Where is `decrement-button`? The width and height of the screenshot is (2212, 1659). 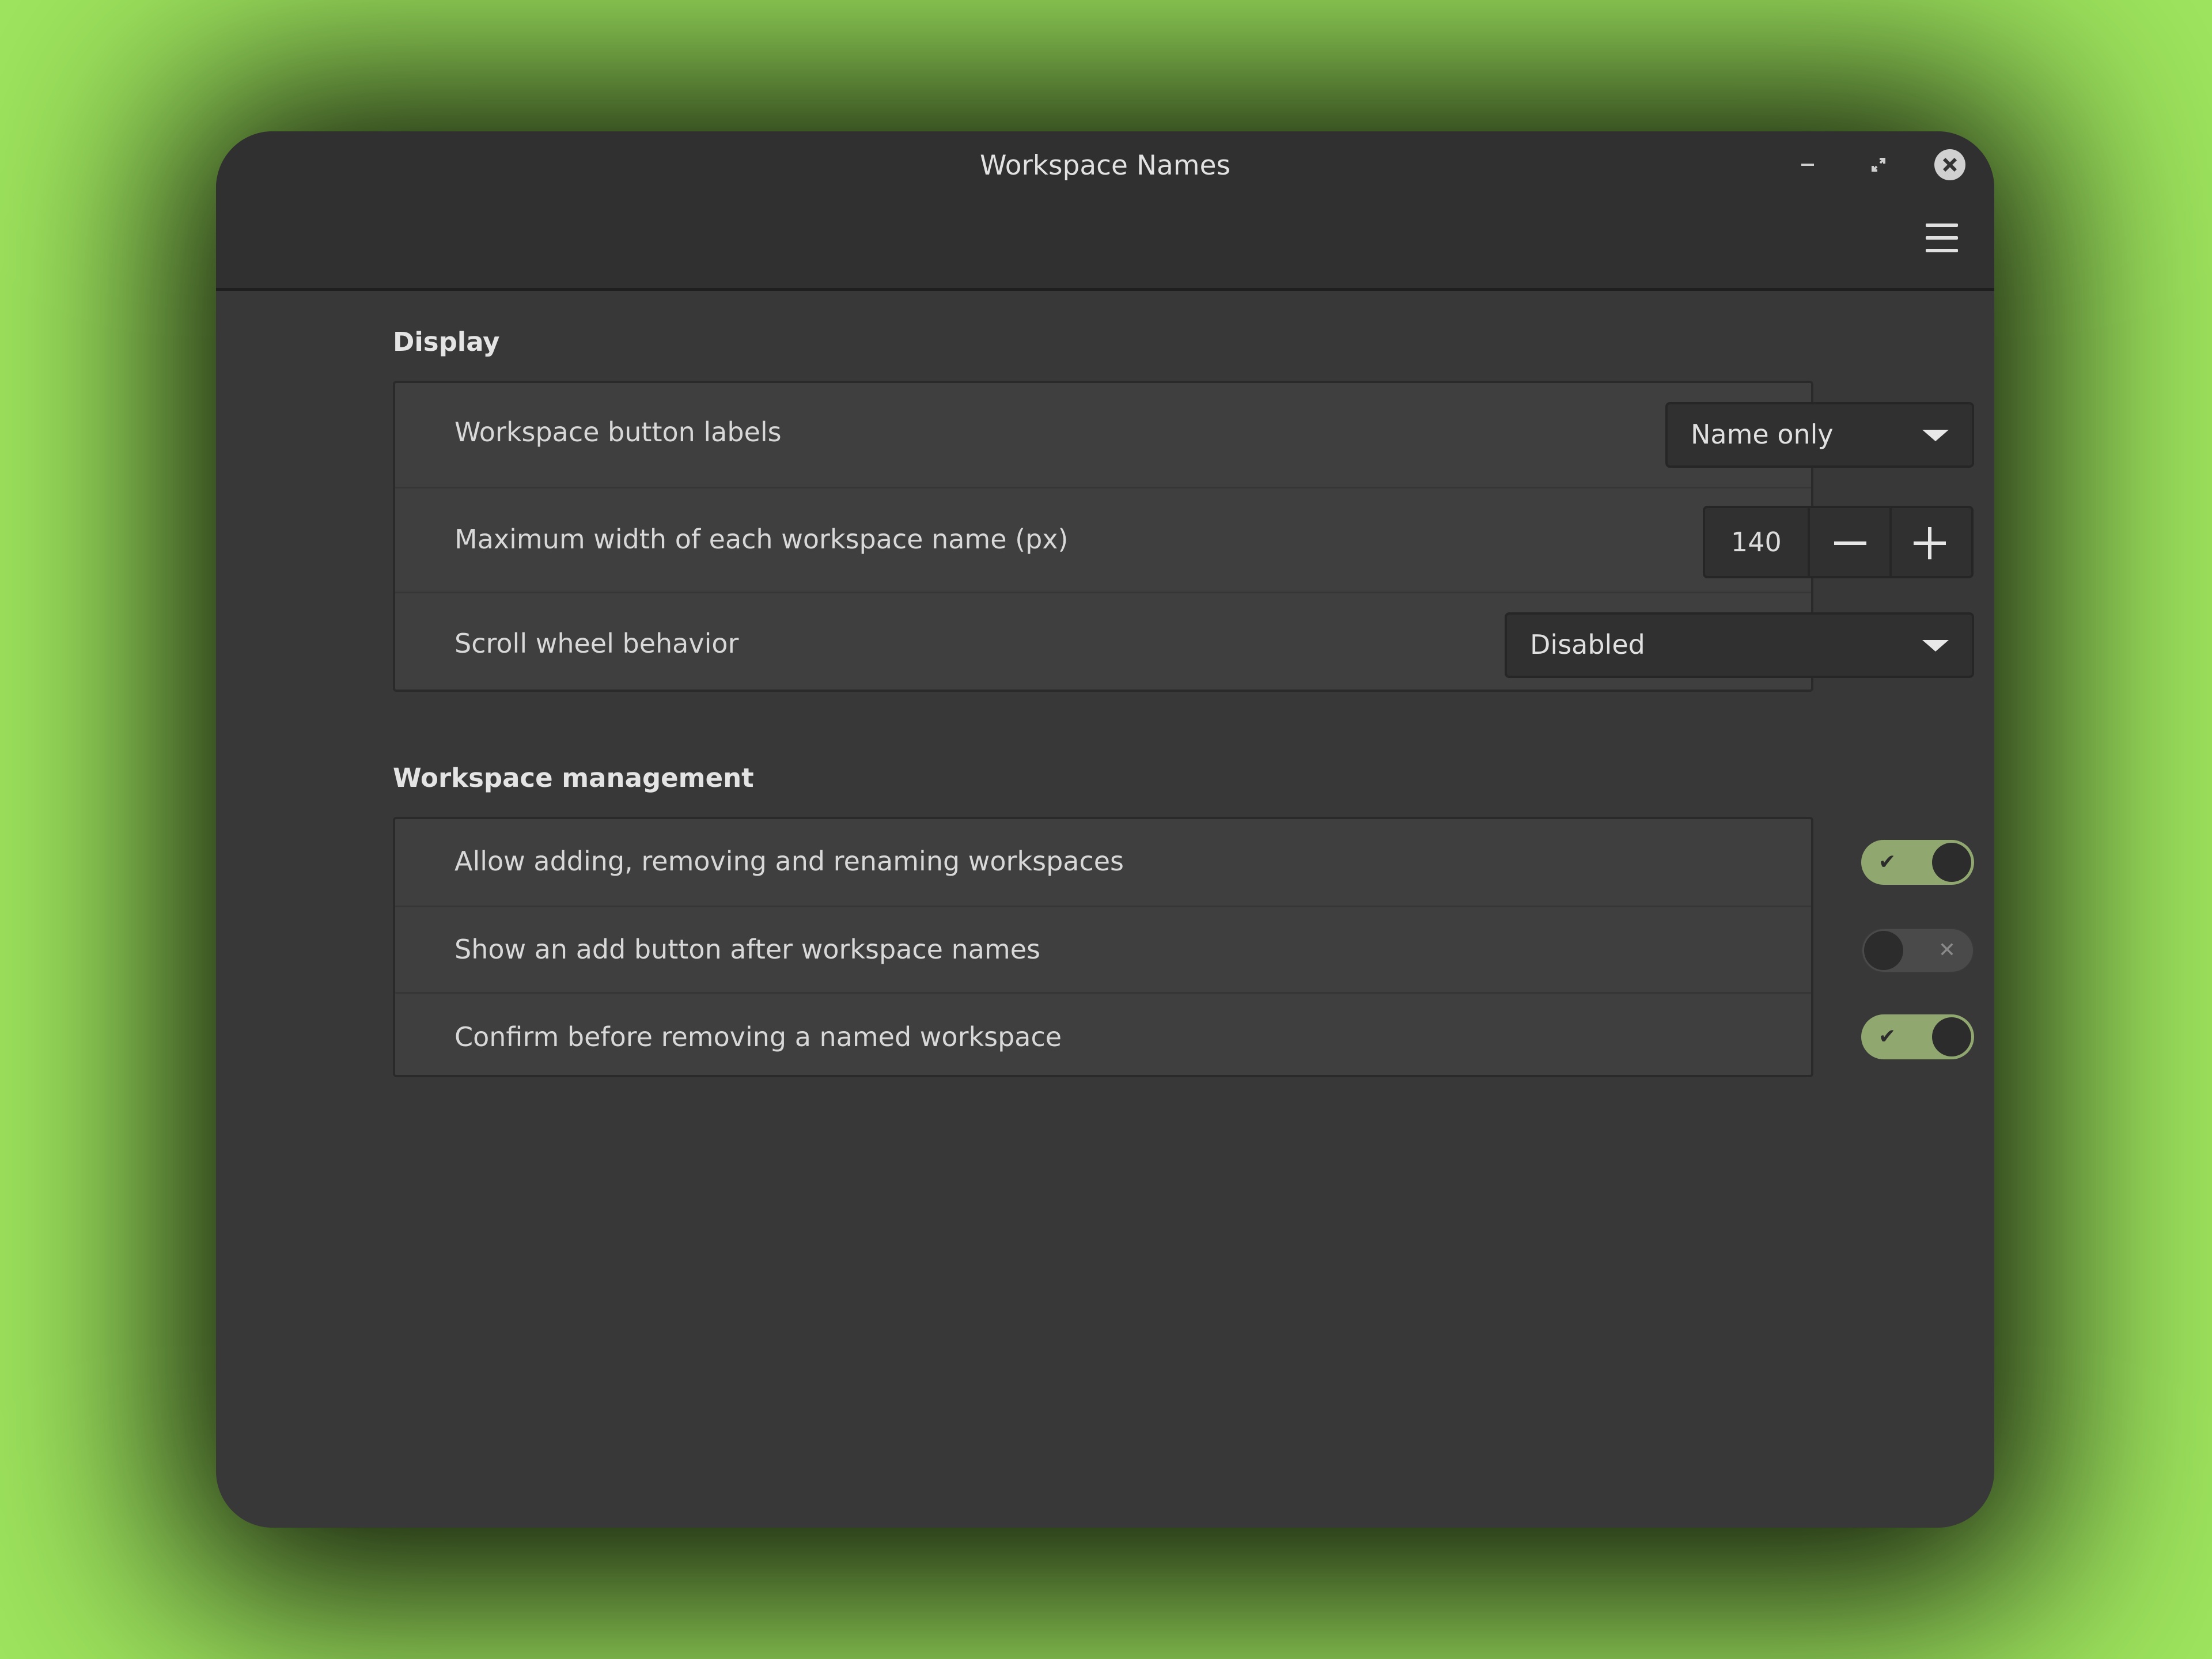 decrement-button is located at coordinates (1851, 542).